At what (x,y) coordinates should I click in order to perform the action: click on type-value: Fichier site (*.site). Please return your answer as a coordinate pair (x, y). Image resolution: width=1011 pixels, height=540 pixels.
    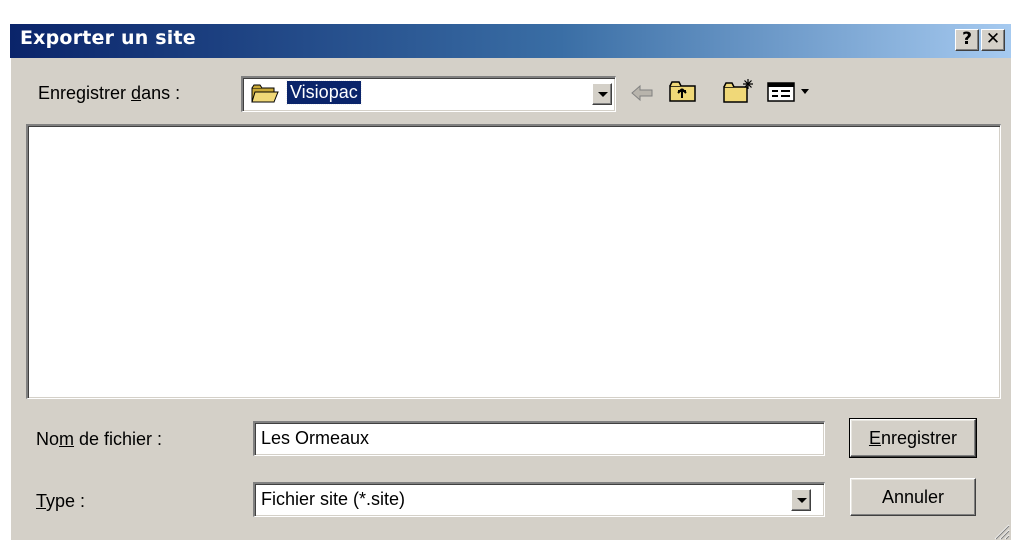
    Looking at the image, I should click on (333, 499).